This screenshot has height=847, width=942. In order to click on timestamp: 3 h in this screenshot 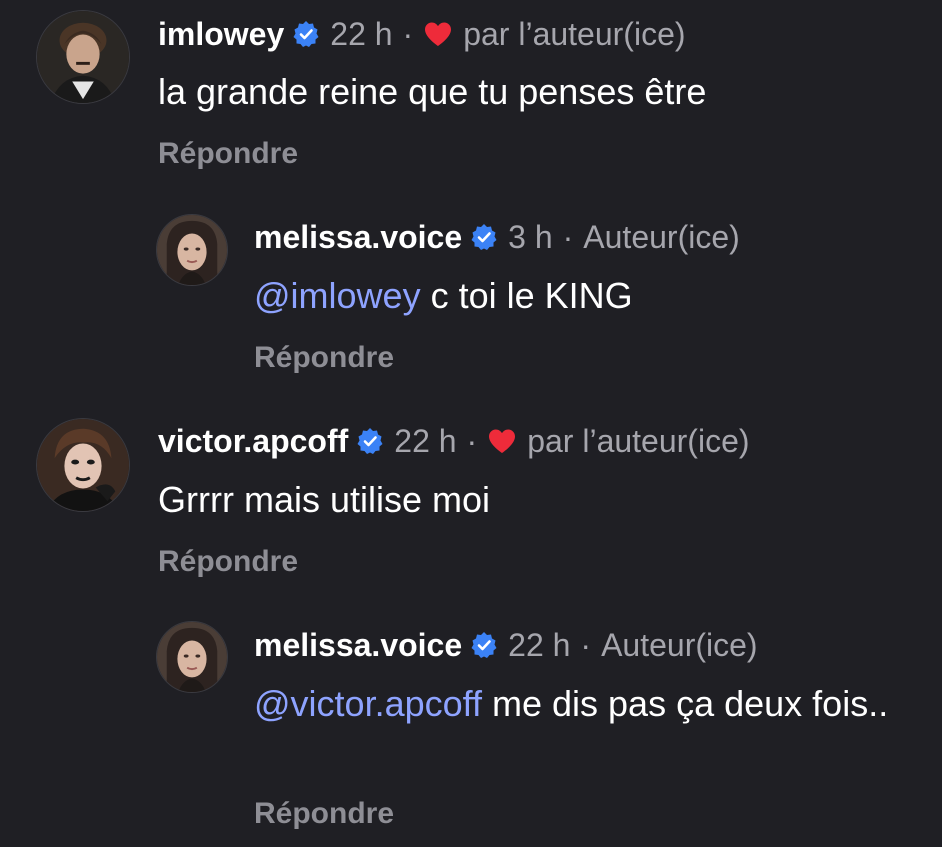, I will do `click(530, 237)`.